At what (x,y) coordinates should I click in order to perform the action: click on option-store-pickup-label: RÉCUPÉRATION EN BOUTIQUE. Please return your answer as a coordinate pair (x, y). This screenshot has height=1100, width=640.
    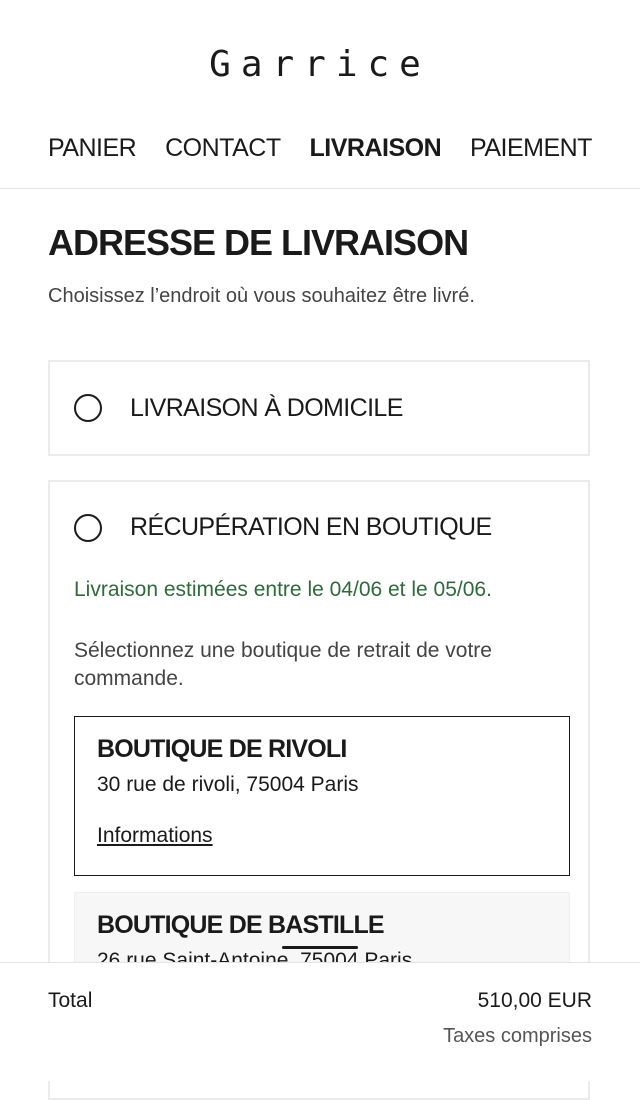
    Looking at the image, I should click on (311, 527).